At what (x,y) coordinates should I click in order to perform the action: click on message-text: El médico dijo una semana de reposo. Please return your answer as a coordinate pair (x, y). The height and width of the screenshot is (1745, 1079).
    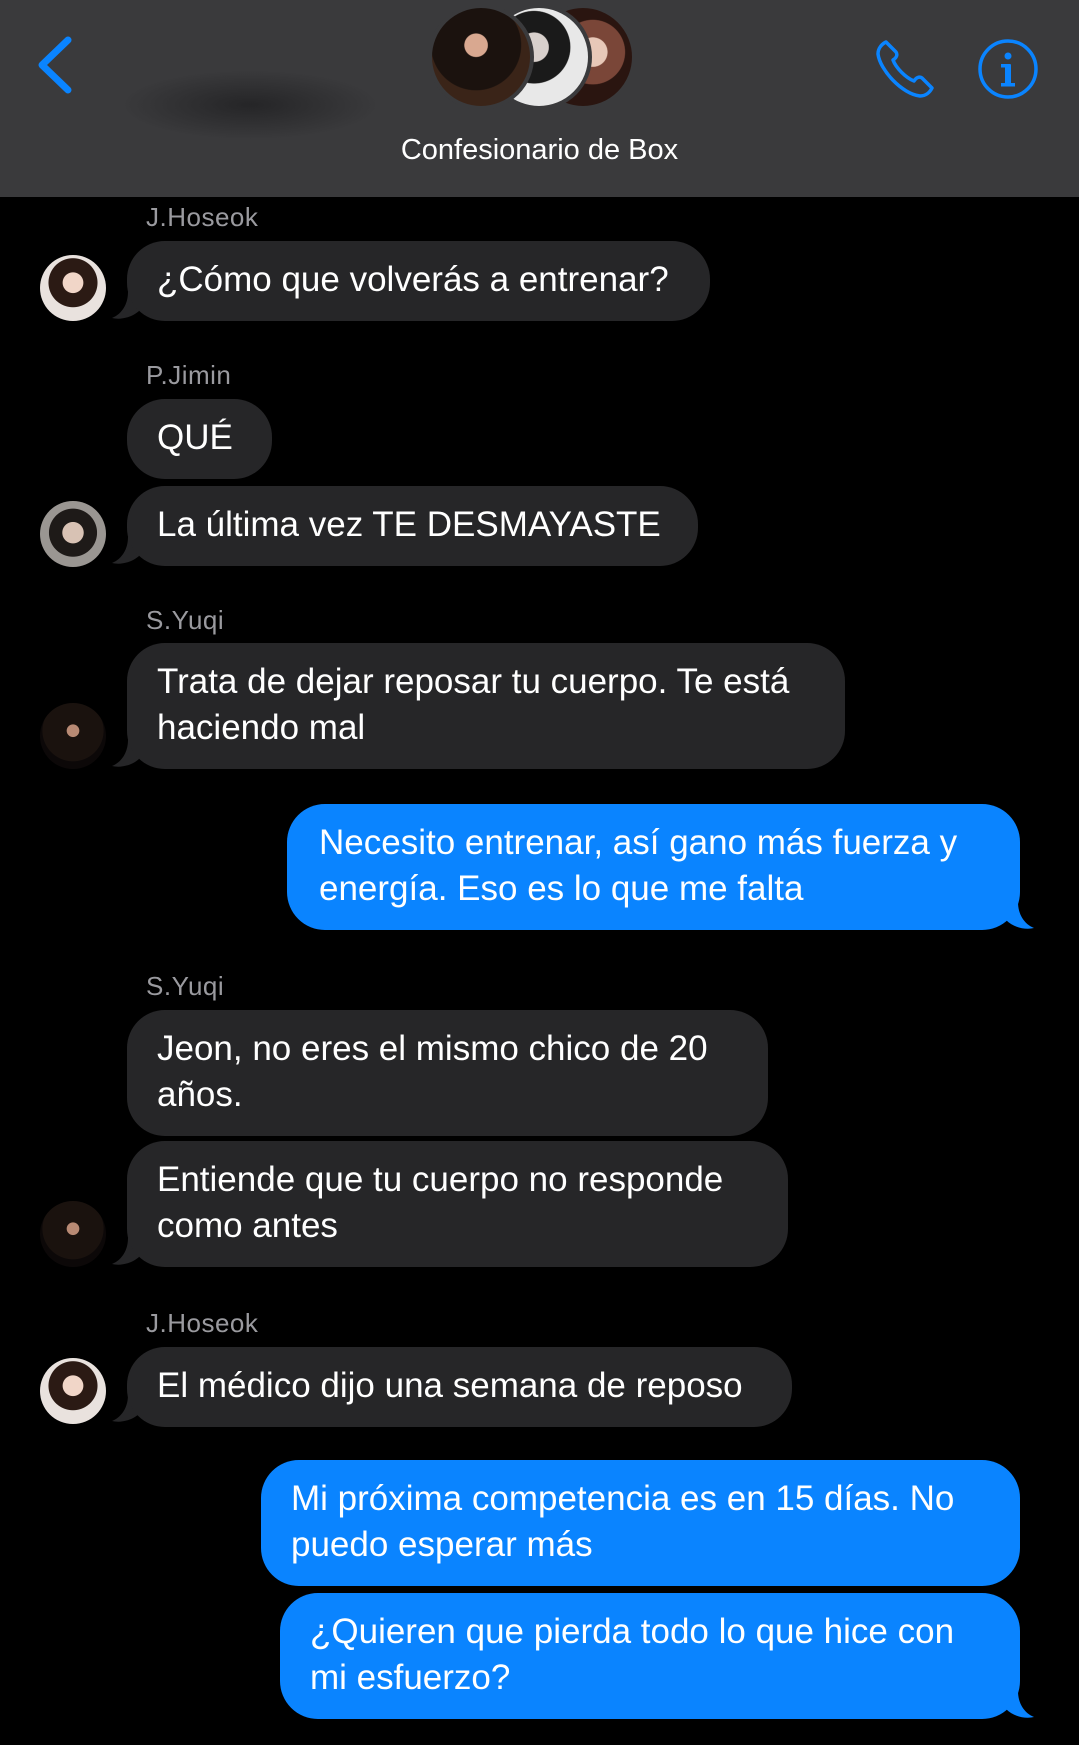
    Looking at the image, I should click on (450, 1385).